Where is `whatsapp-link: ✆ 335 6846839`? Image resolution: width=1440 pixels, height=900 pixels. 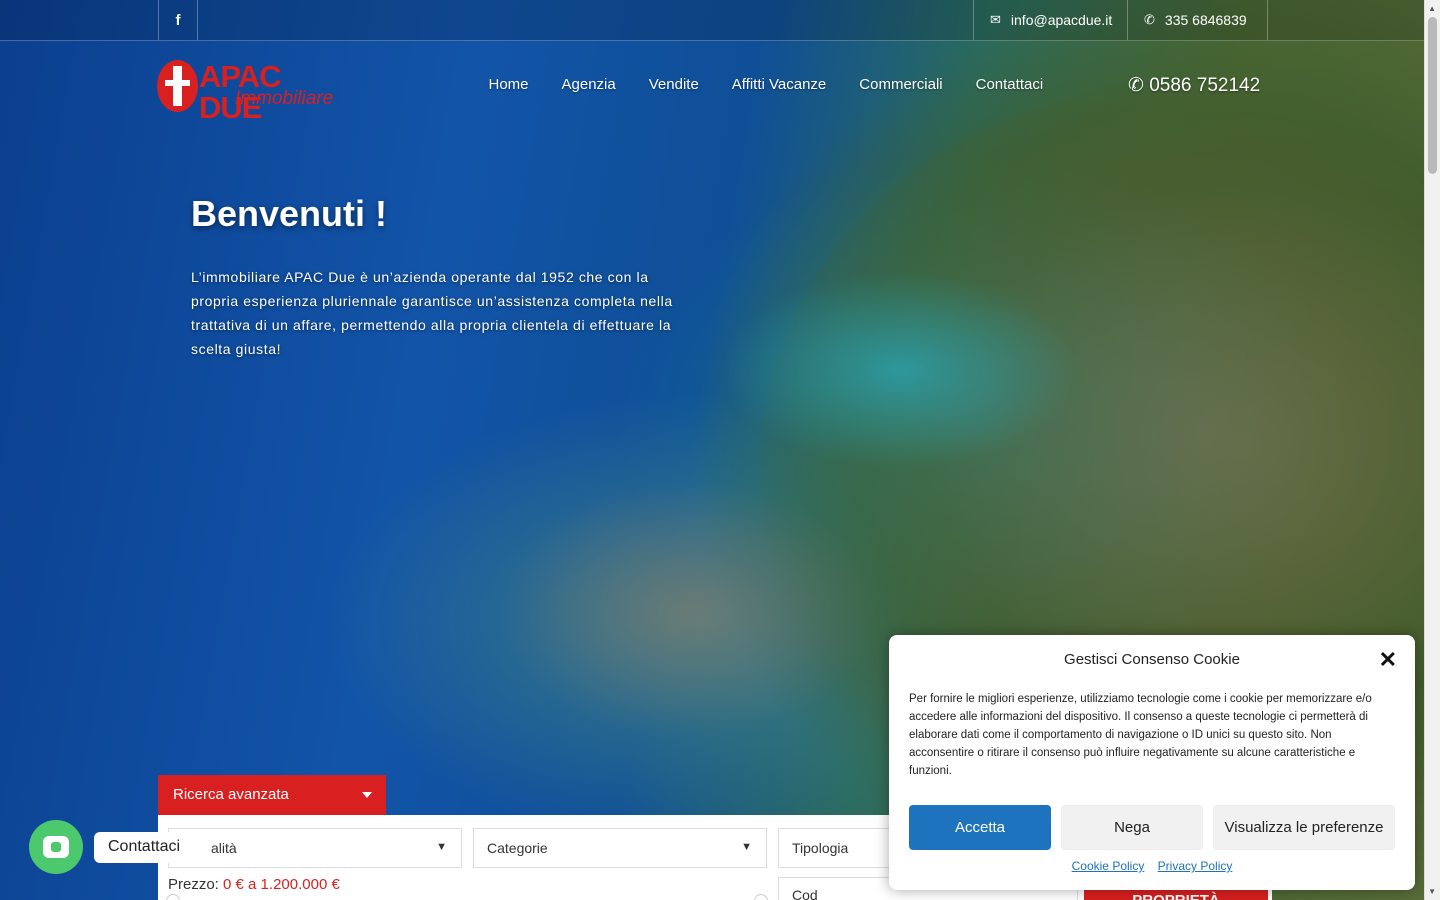 whatsapp-link: ✆ 335 6846839 is located at coordinates (1197, 20).